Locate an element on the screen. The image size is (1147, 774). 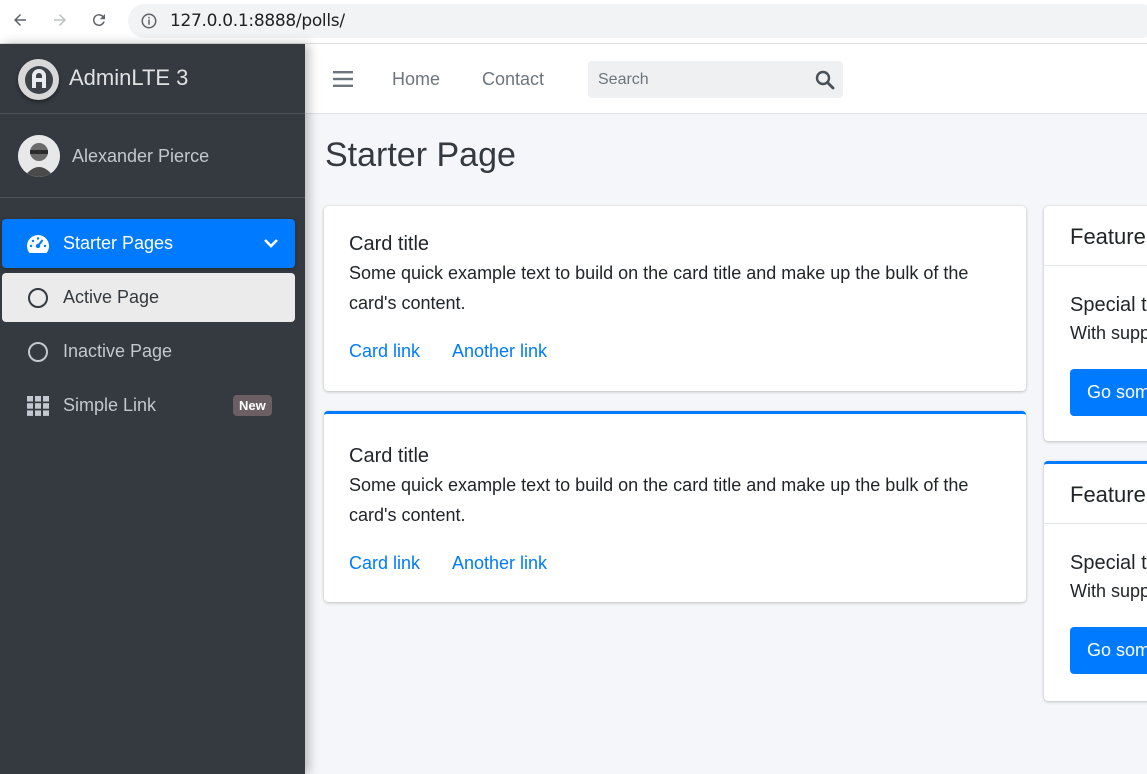
arrow-right-icon is located at coordinates (60, 20).